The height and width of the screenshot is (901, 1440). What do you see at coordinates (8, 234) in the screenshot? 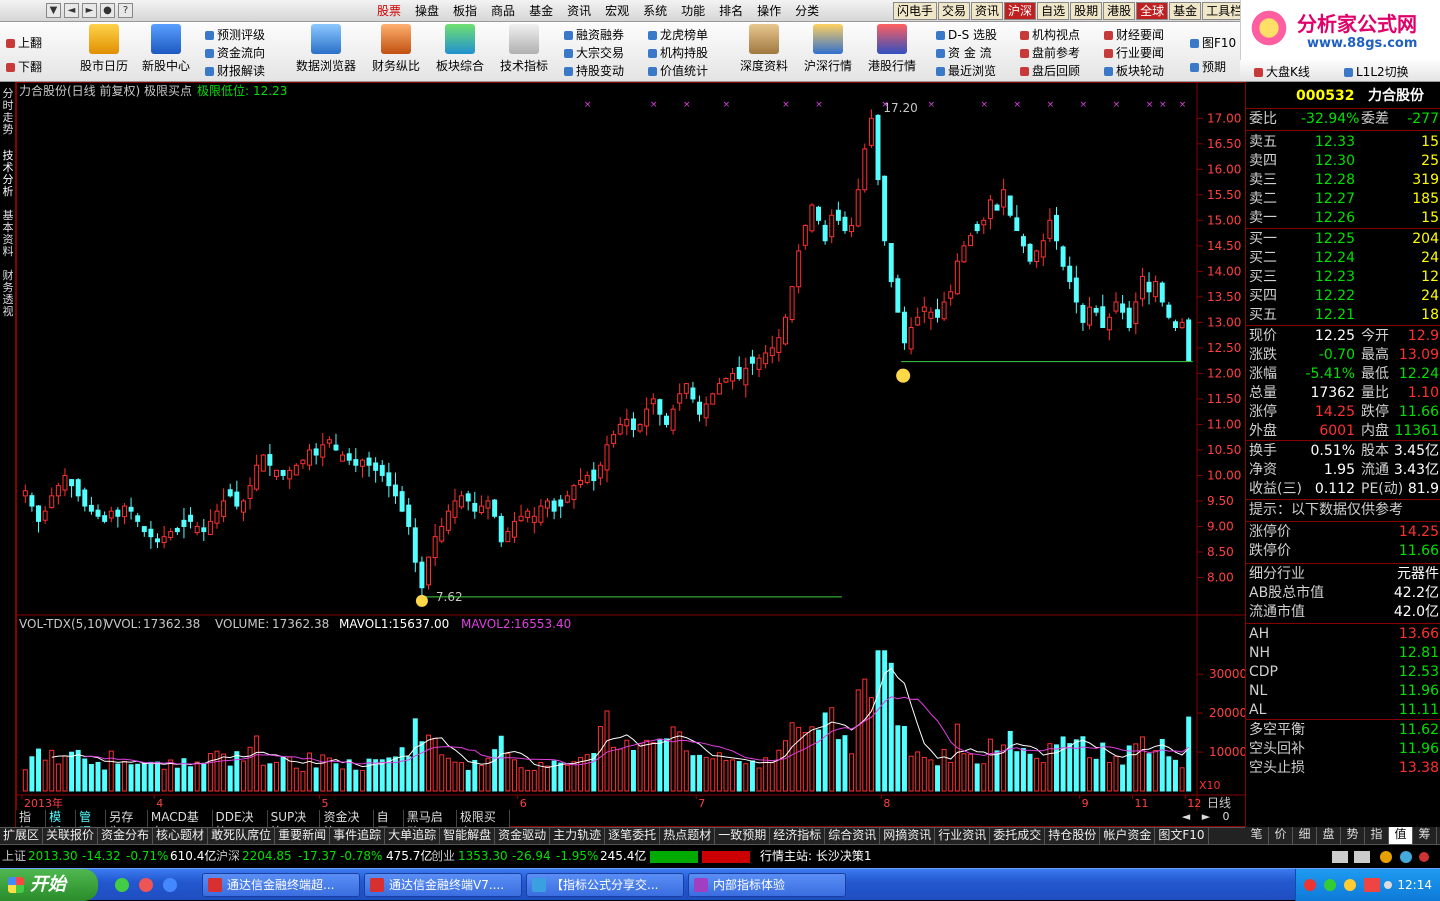
I see `tab-fundamental: 基本资料` at bounding box center [8, 234].